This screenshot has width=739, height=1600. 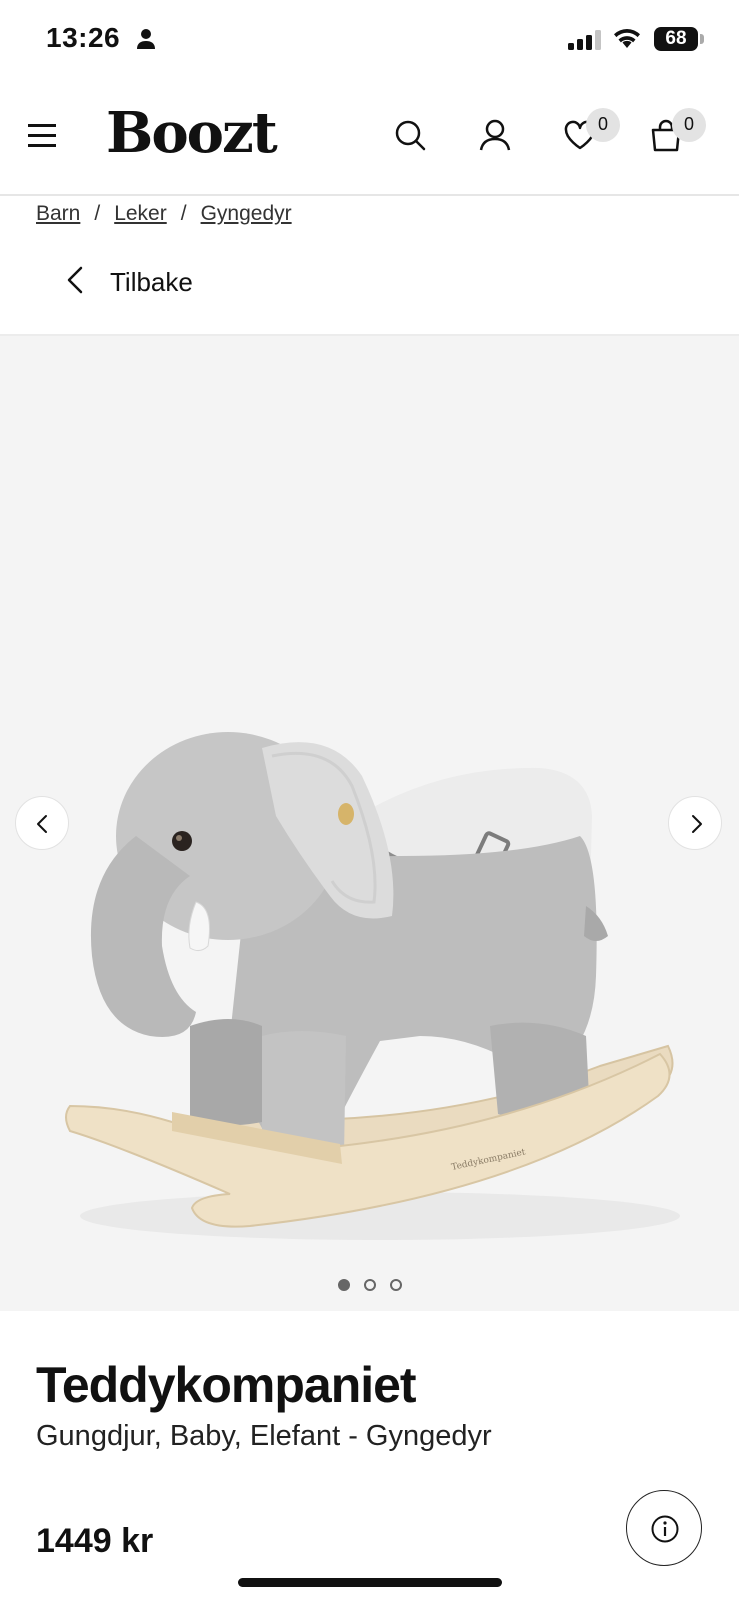 What do you see at coordinates (246, 213) in the screenshot?
I see `breadcrumb-item-gyngedyr: Gyngedyr` at bounding box center [246, 213].